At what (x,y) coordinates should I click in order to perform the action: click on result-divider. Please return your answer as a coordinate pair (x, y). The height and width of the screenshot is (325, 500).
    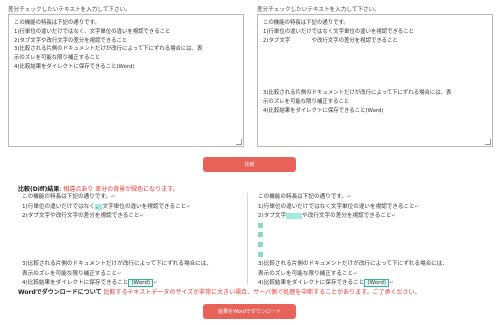
    Looking at the image, I should click on (247, 238).